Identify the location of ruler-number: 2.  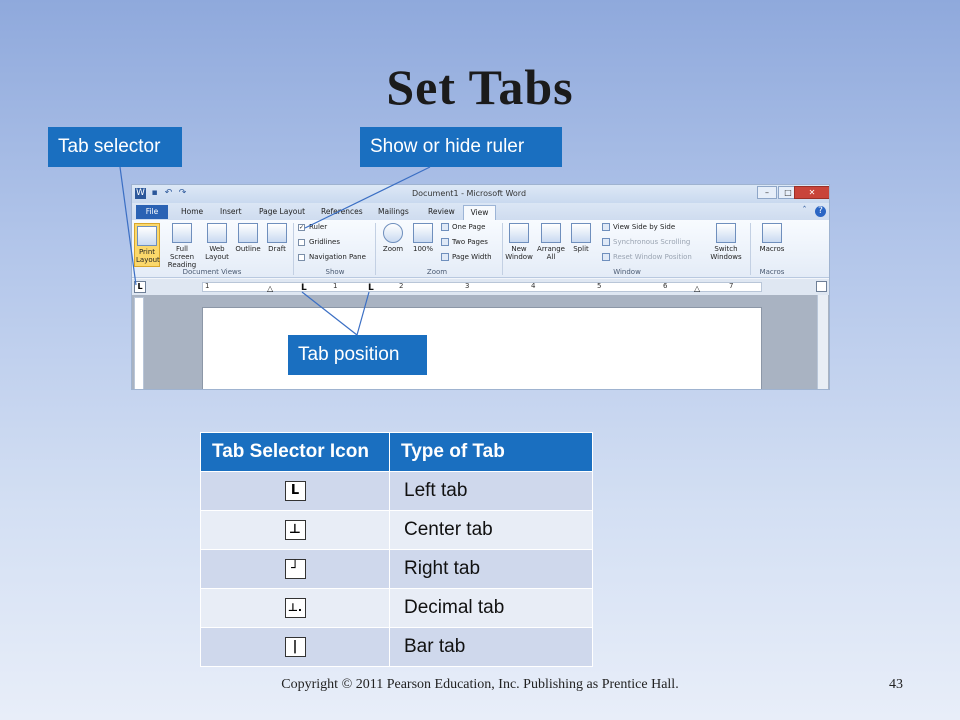
(401, 286).